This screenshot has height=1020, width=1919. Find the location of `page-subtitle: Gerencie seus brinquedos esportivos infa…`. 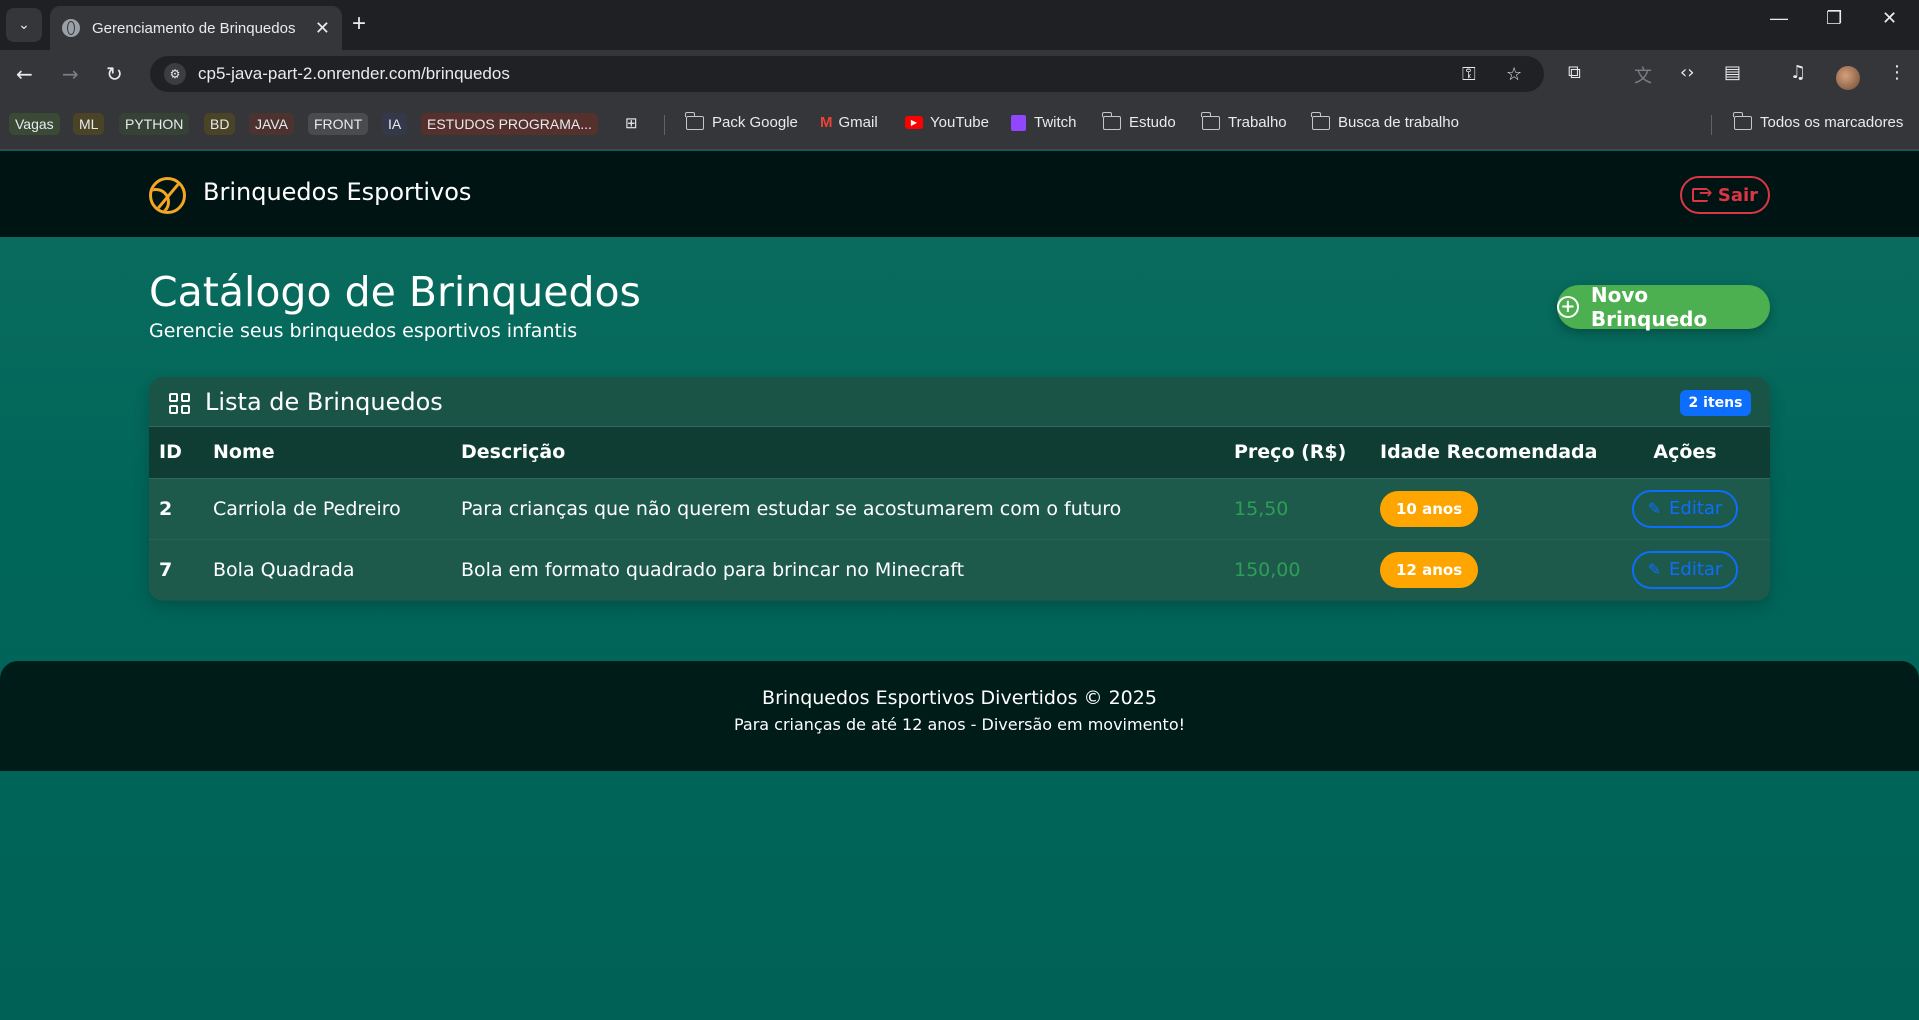

page-subtitle: Gerencie seus brinquedos esportivos infa… is located at coordinates (363, 331).